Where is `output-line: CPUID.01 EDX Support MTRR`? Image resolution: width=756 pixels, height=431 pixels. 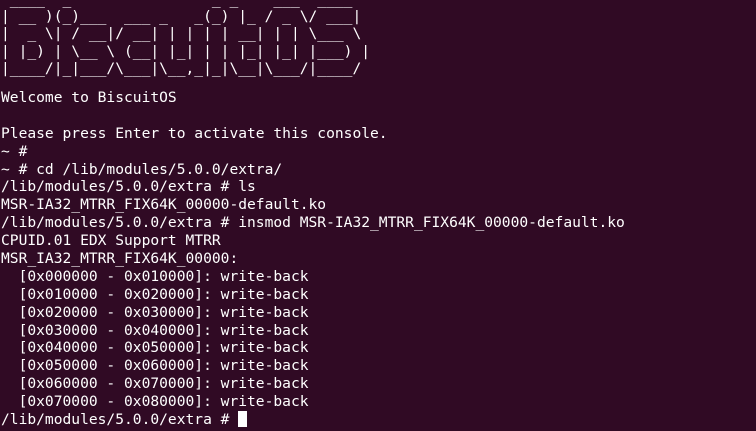
output-line: CPUID.01 EDX Support MTRR is located at coordinates (111, 241).